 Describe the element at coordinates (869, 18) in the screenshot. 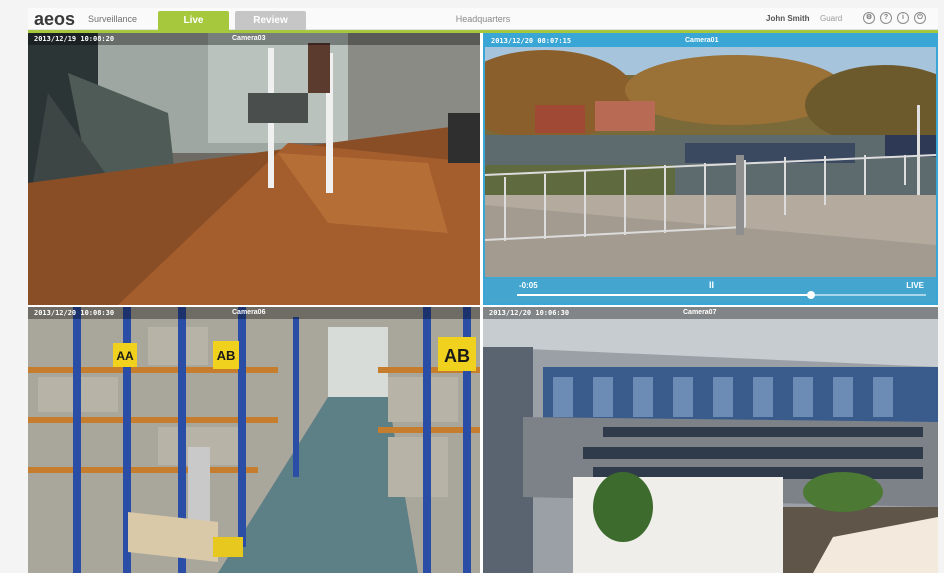

I see `settings-icon: ⚙` at that location.